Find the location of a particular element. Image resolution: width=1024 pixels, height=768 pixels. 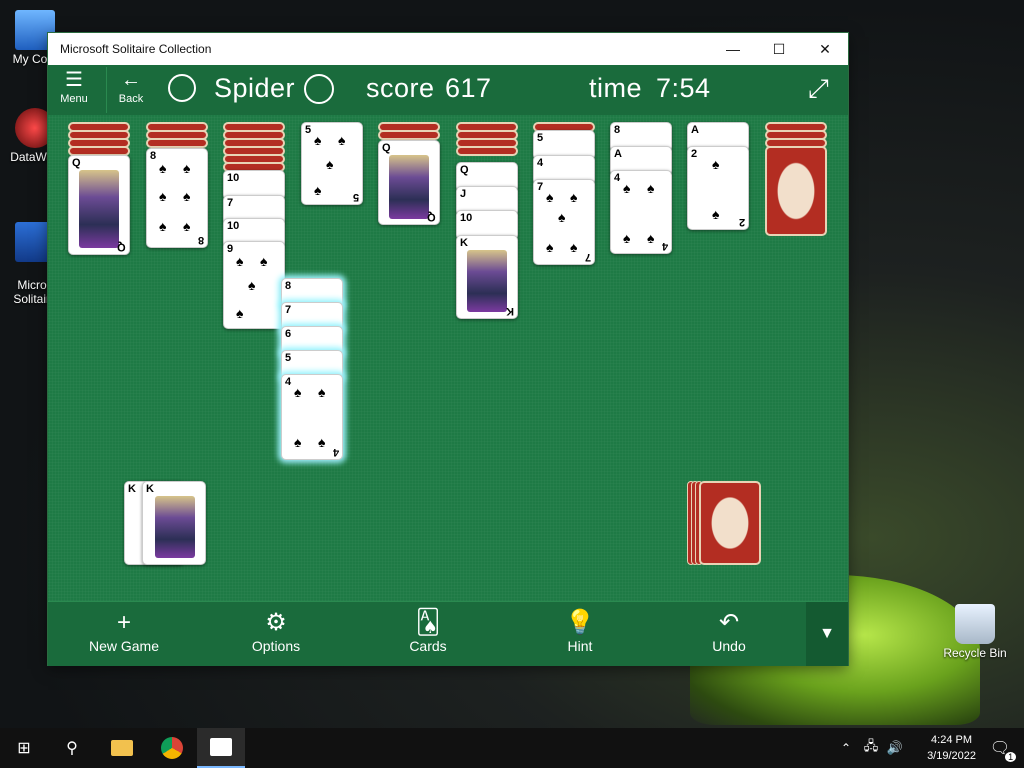

notification-button: 🗨 1 is located at coordinates (1000, 748).